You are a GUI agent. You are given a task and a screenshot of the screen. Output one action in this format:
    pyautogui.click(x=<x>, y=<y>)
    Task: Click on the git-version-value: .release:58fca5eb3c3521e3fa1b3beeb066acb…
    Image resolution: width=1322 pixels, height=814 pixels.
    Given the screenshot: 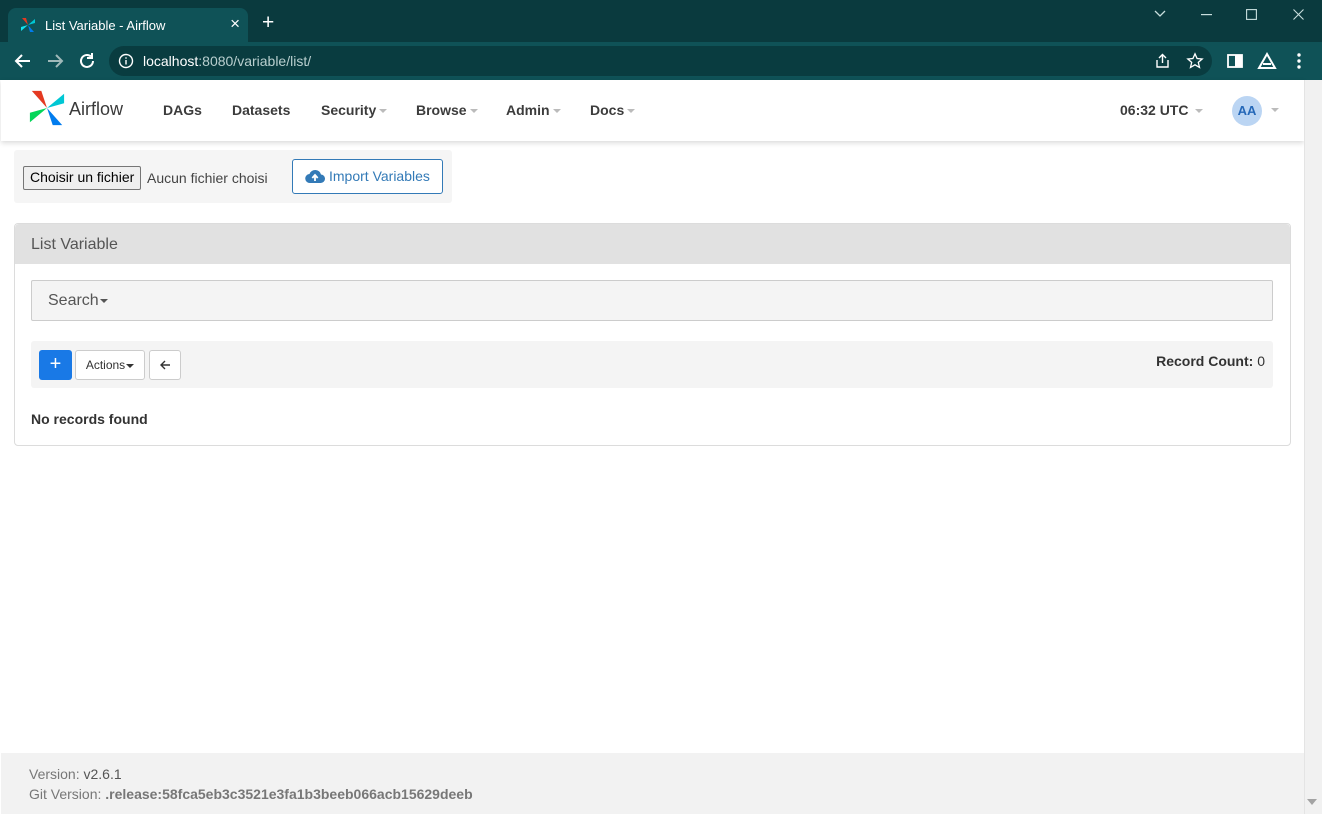 What is the action you would take?
    pyautogui.click(x=289, y=794)
    